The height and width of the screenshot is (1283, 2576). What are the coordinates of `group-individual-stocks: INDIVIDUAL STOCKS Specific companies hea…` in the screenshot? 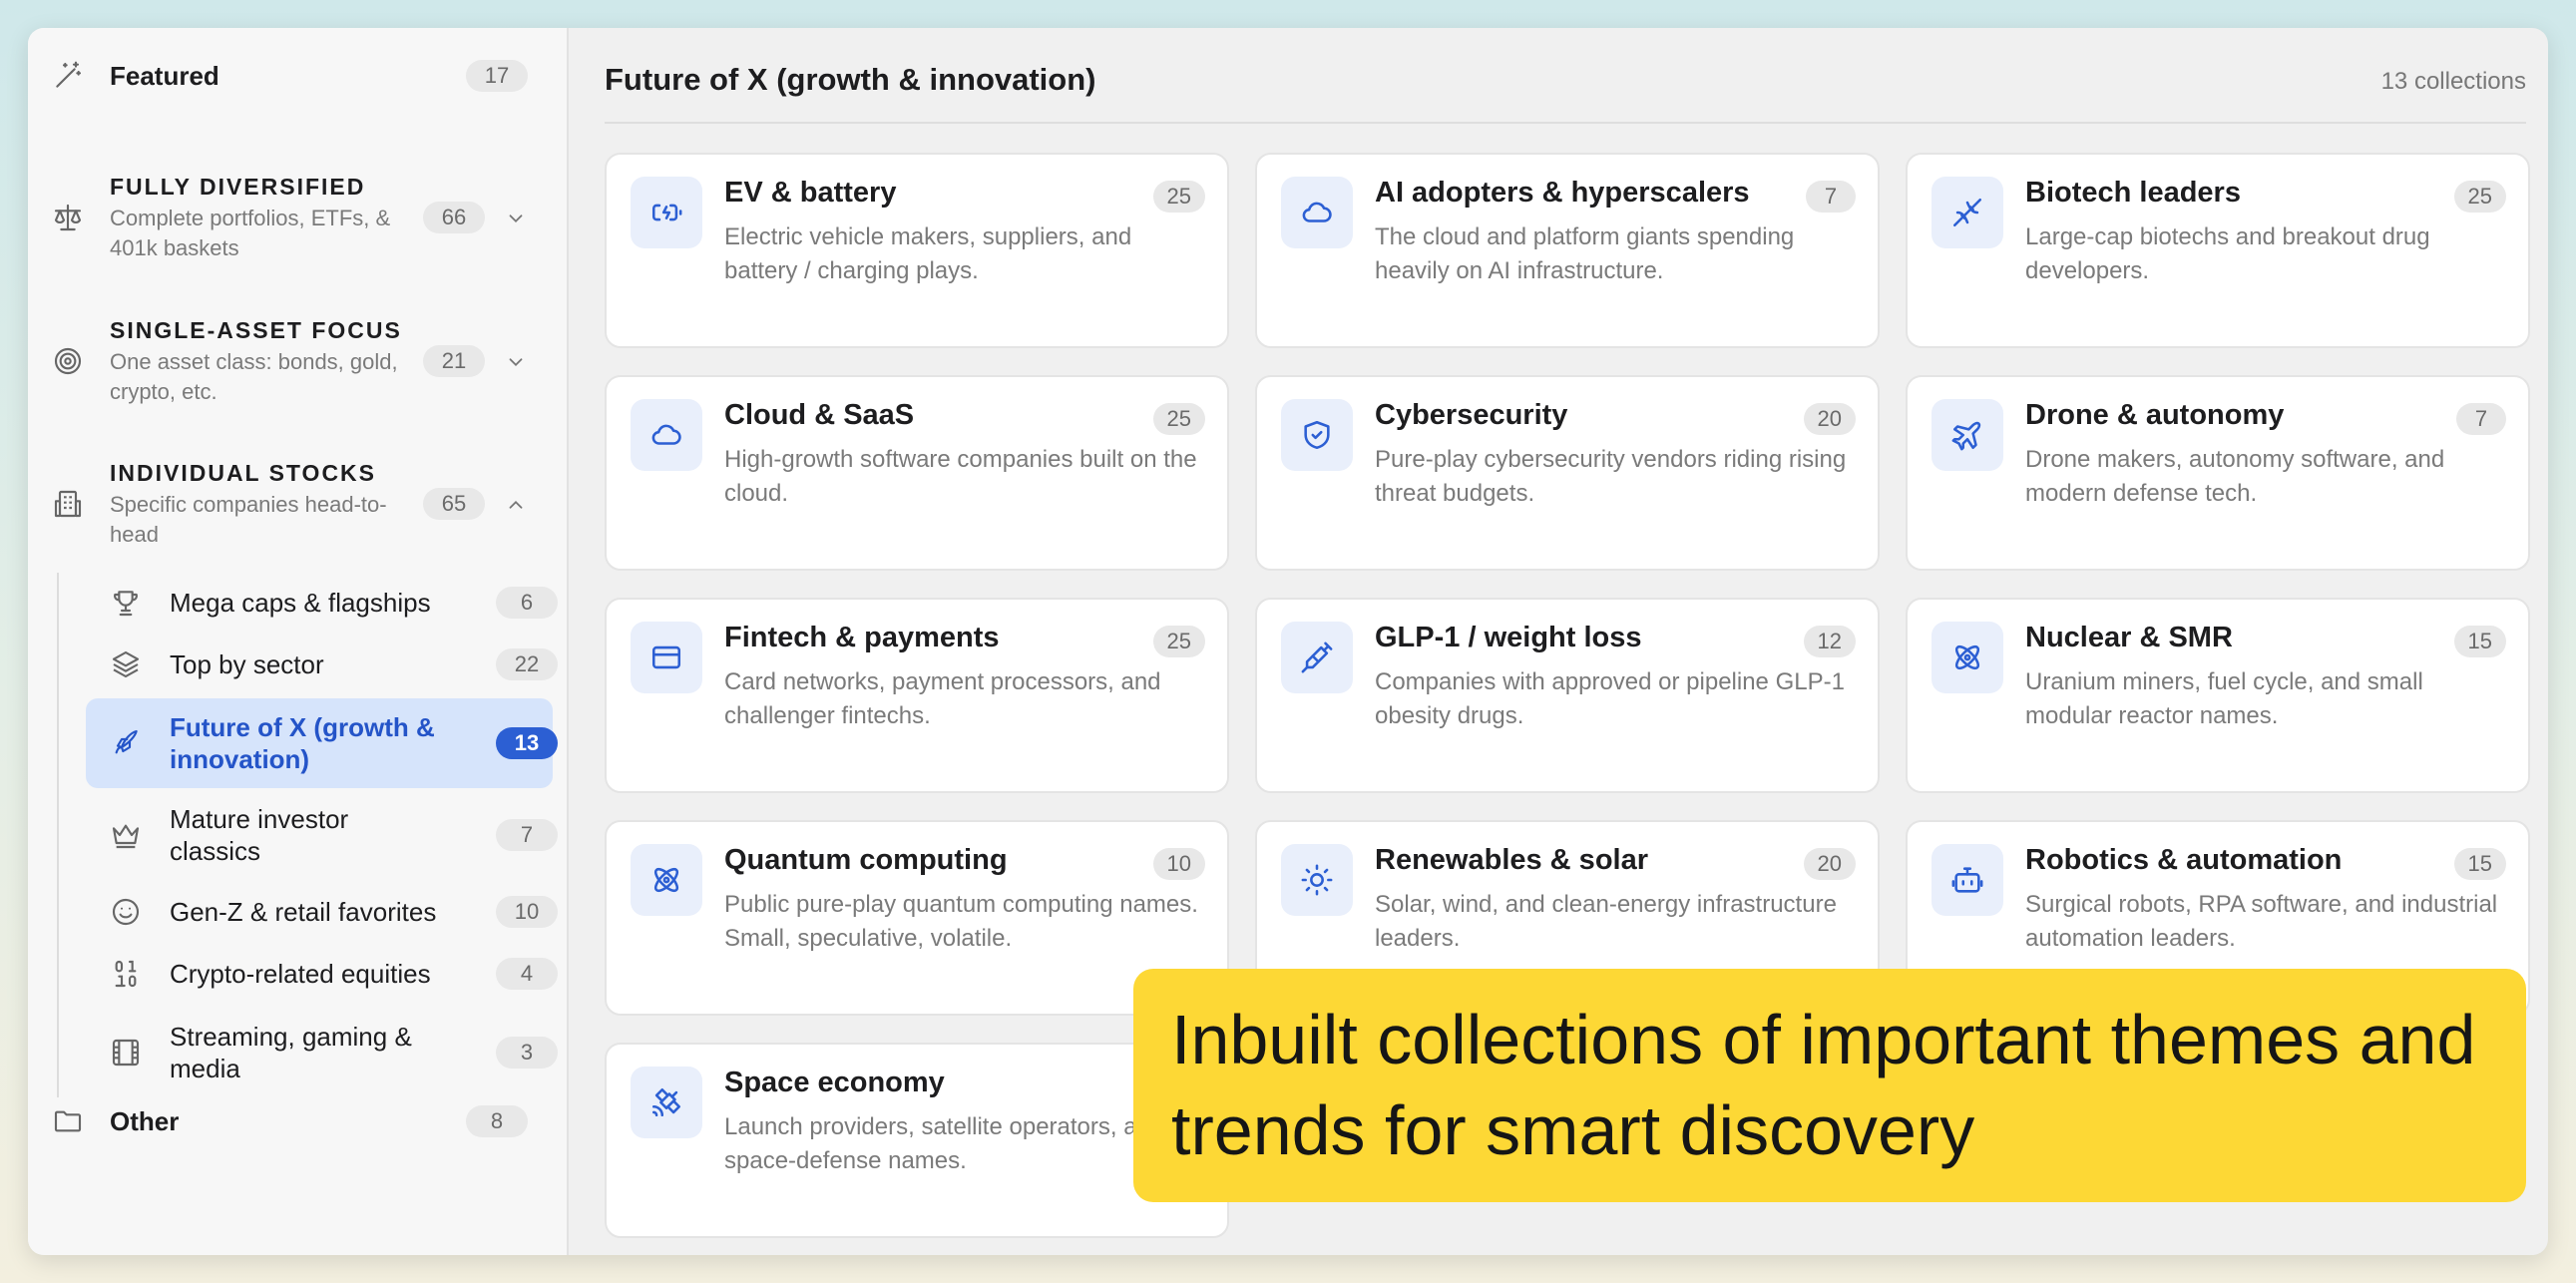 It's located at (297, 486).